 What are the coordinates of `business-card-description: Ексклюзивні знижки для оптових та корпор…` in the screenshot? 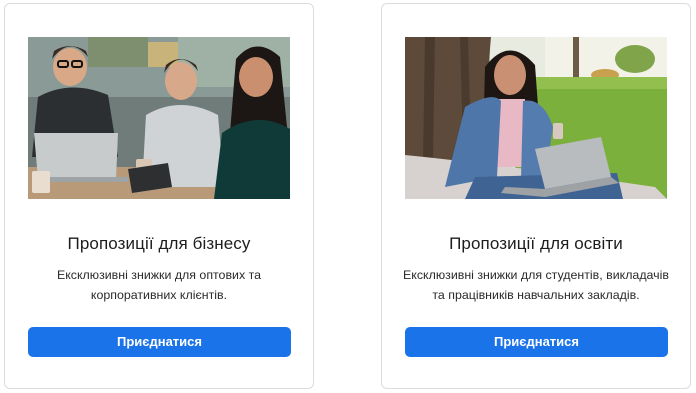 It's located at (159, 285).